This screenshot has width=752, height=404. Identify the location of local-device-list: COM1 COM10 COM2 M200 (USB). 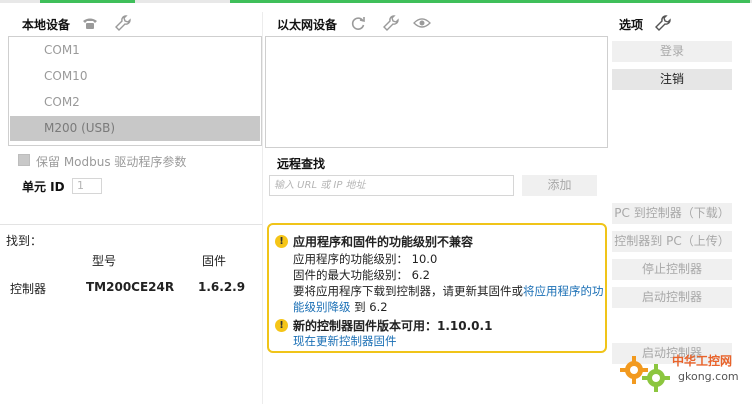
(135, 91).